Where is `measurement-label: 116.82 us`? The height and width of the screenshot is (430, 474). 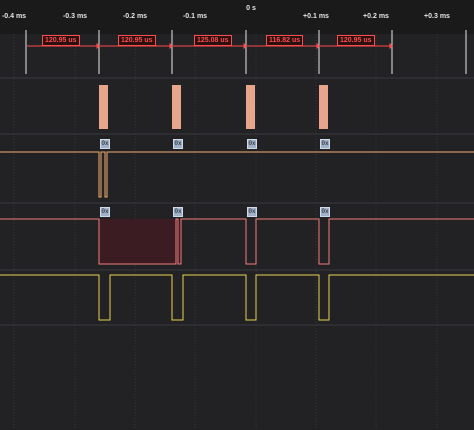
measurement-label: 116.82 us is located at coordinates (285, 40).